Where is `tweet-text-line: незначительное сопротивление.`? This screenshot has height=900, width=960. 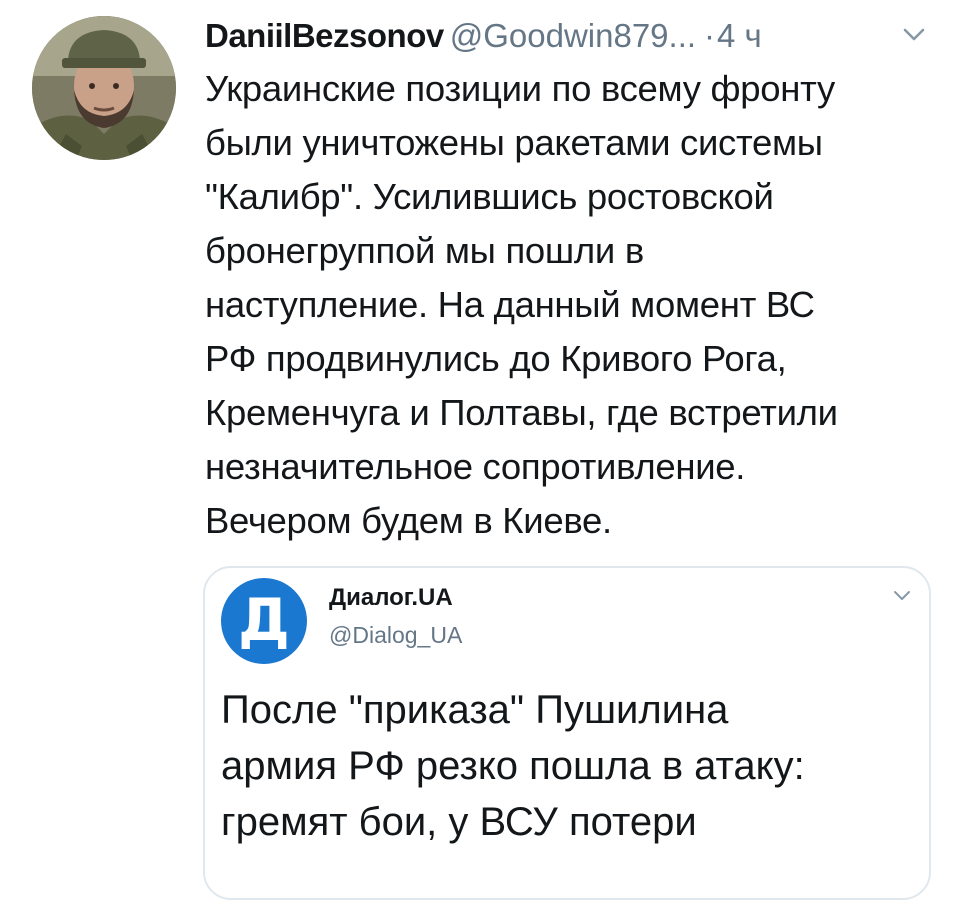
tweet-text-line: незначительное сопротивление. is located at coordinates (475, 466).